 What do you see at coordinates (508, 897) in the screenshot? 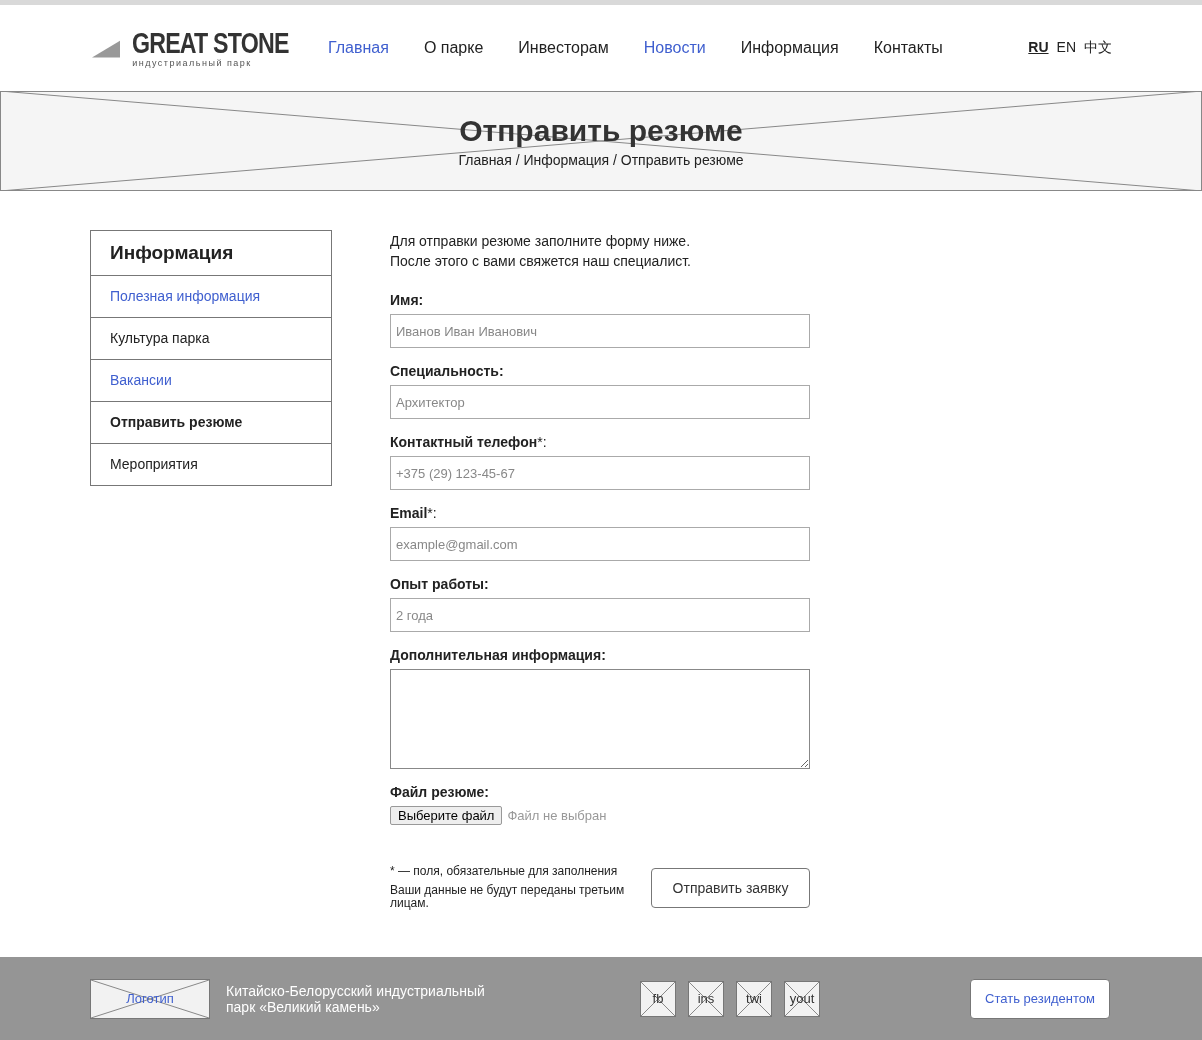
I see `privacy-note: Ваши данные не будут переданы третьим лицам.` at bounding box center [508, 897].